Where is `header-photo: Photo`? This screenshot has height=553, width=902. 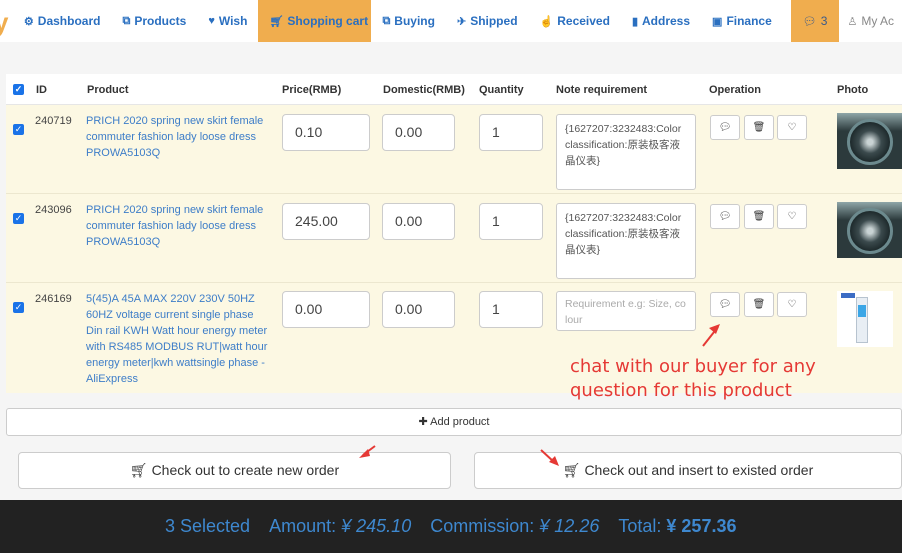 header-photo: Photo is located at coordinates (853, 90).